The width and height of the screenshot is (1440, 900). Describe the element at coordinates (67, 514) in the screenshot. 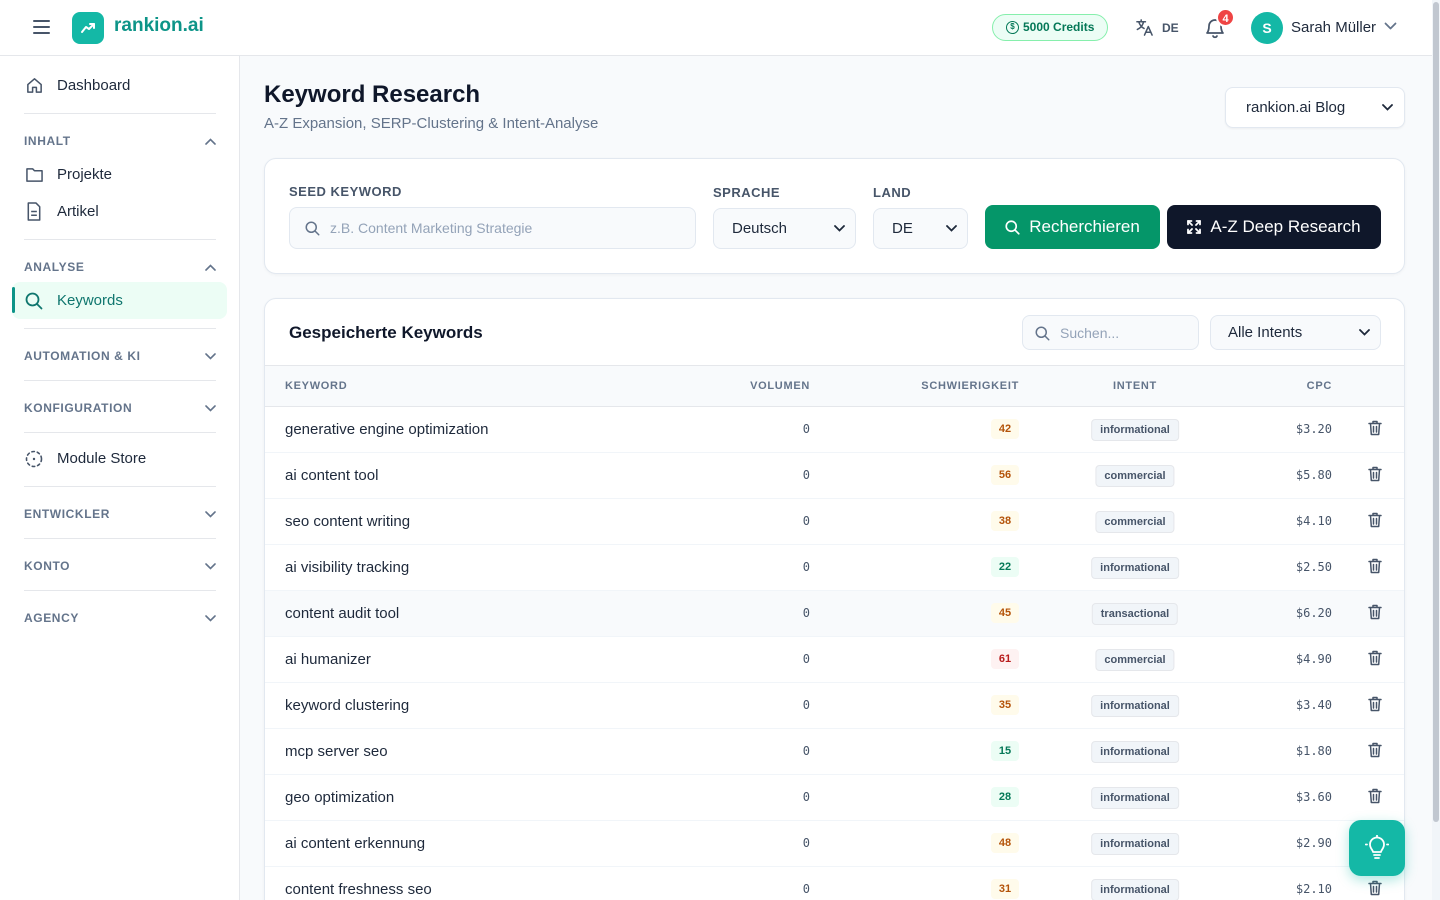

I see `section-label: ENTWICKLER` at that location.